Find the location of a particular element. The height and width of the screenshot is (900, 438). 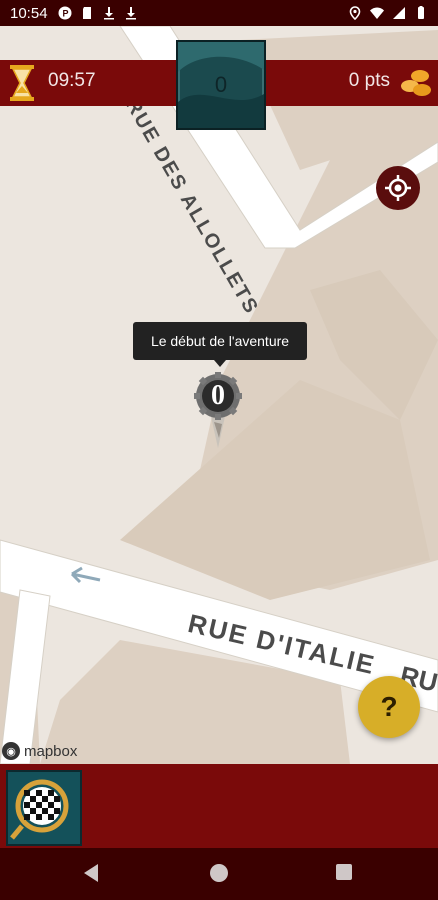

home-icon is located at coordinates (219, 873).